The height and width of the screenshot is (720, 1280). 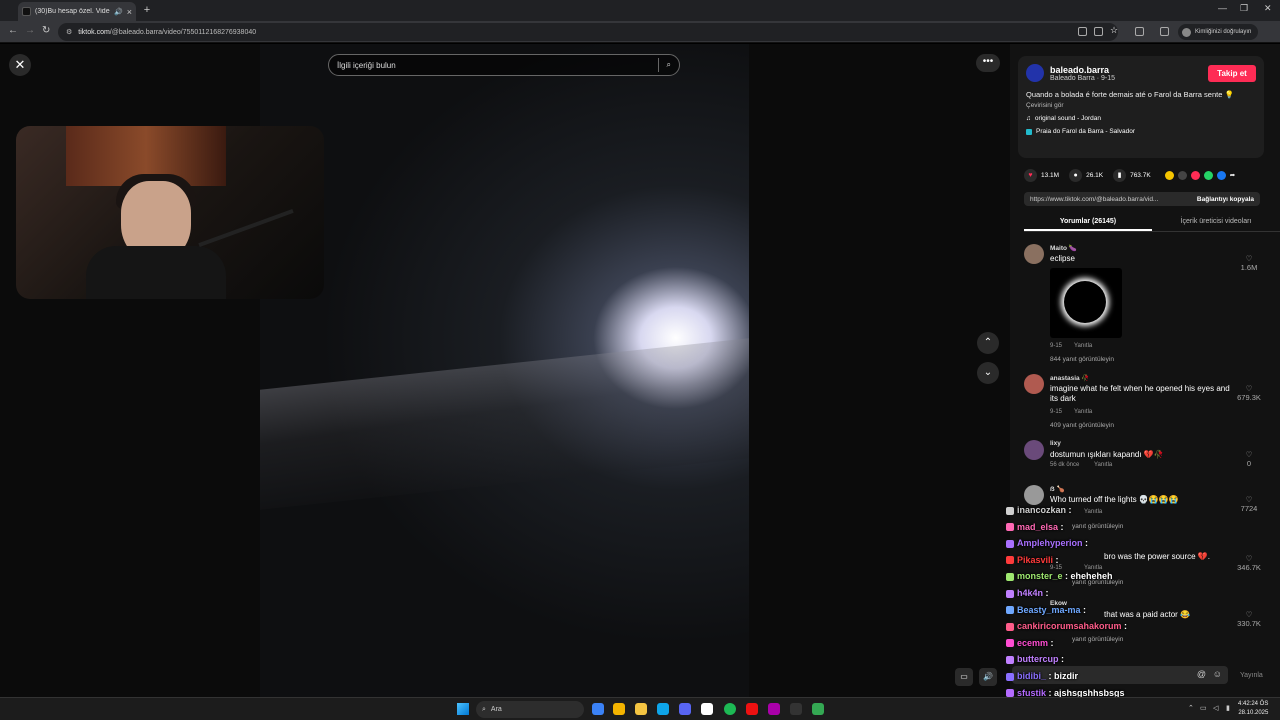 What do you see at coordinates (1268, 8) in the screenshot?
I see `window-close-icon: ✕` at bounding box center [1268, 8].